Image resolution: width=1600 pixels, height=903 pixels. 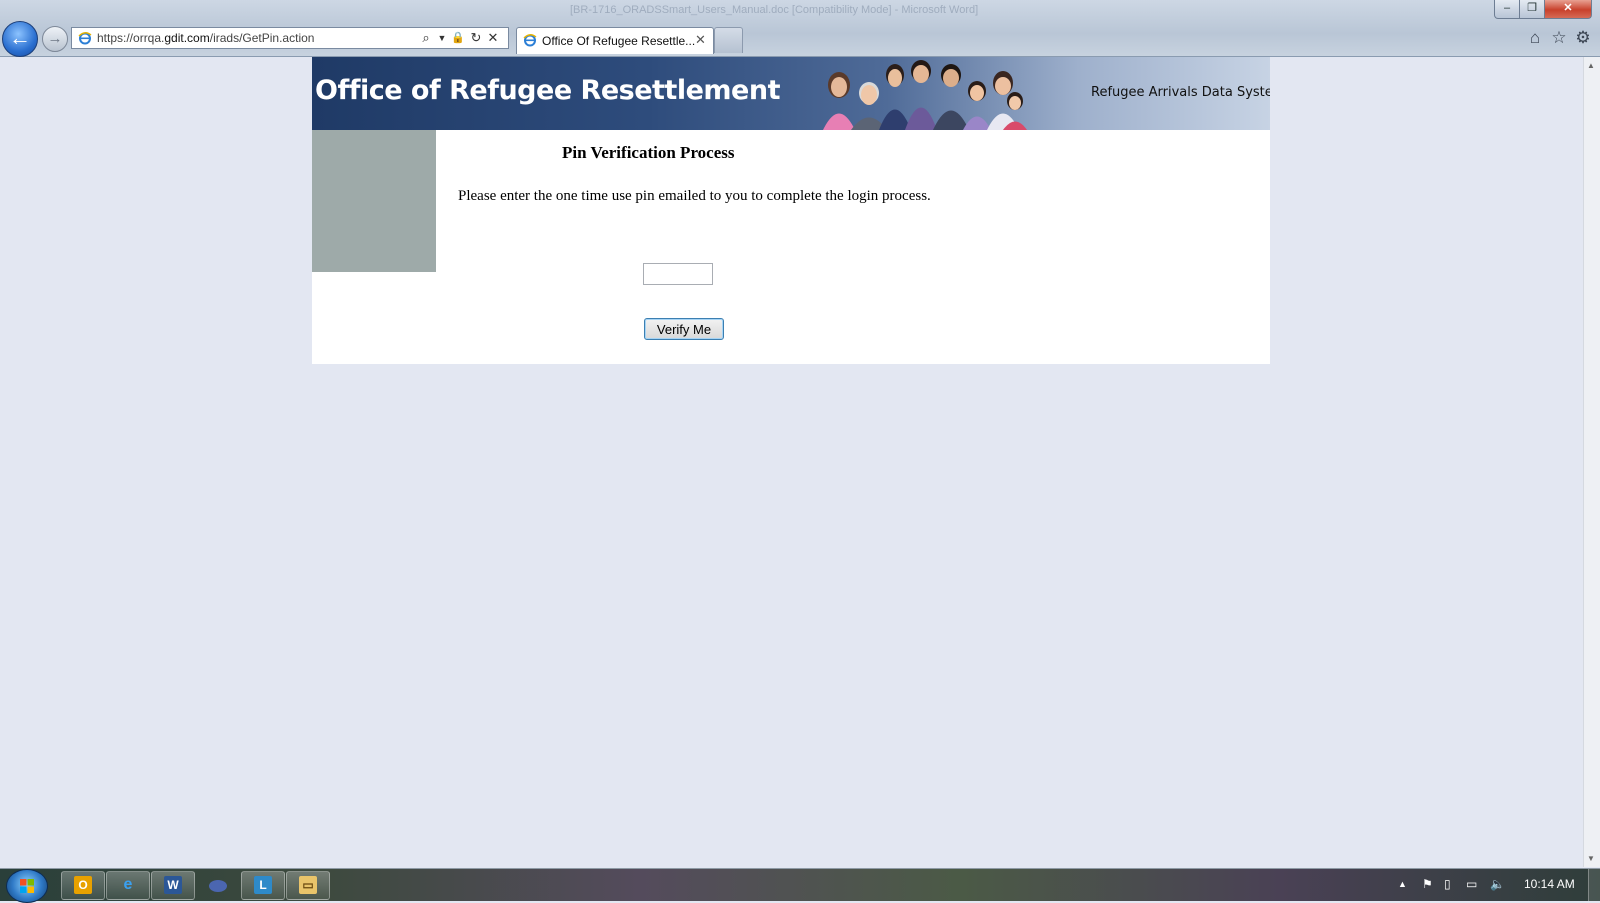 What do you see at coordinates (262, 38) in the screenshot?
I see `url-path: /irads/GetPin.action` at bounding box center [262, 38].